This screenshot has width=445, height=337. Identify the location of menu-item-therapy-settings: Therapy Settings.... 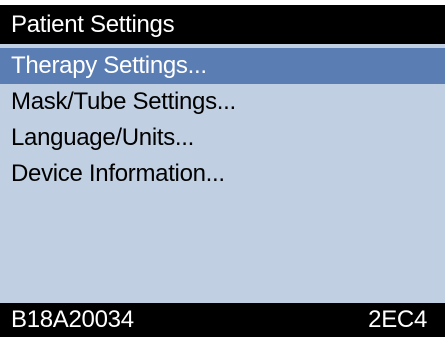
(222, 66).